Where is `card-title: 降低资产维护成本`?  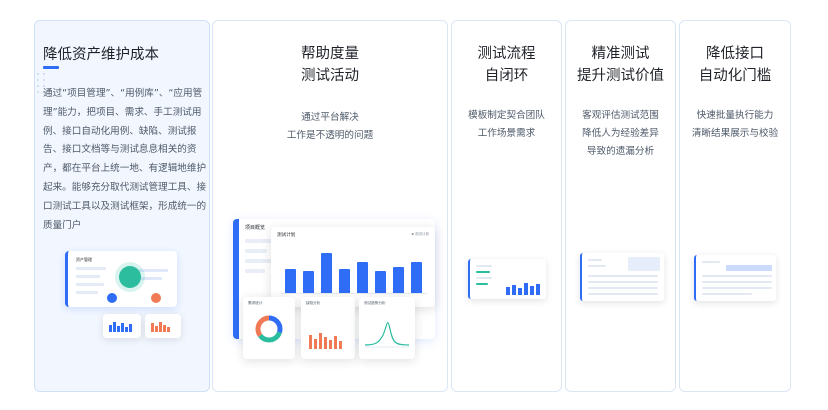
card-title: 降低资产维护成本 is located at coordinates (101, 55).